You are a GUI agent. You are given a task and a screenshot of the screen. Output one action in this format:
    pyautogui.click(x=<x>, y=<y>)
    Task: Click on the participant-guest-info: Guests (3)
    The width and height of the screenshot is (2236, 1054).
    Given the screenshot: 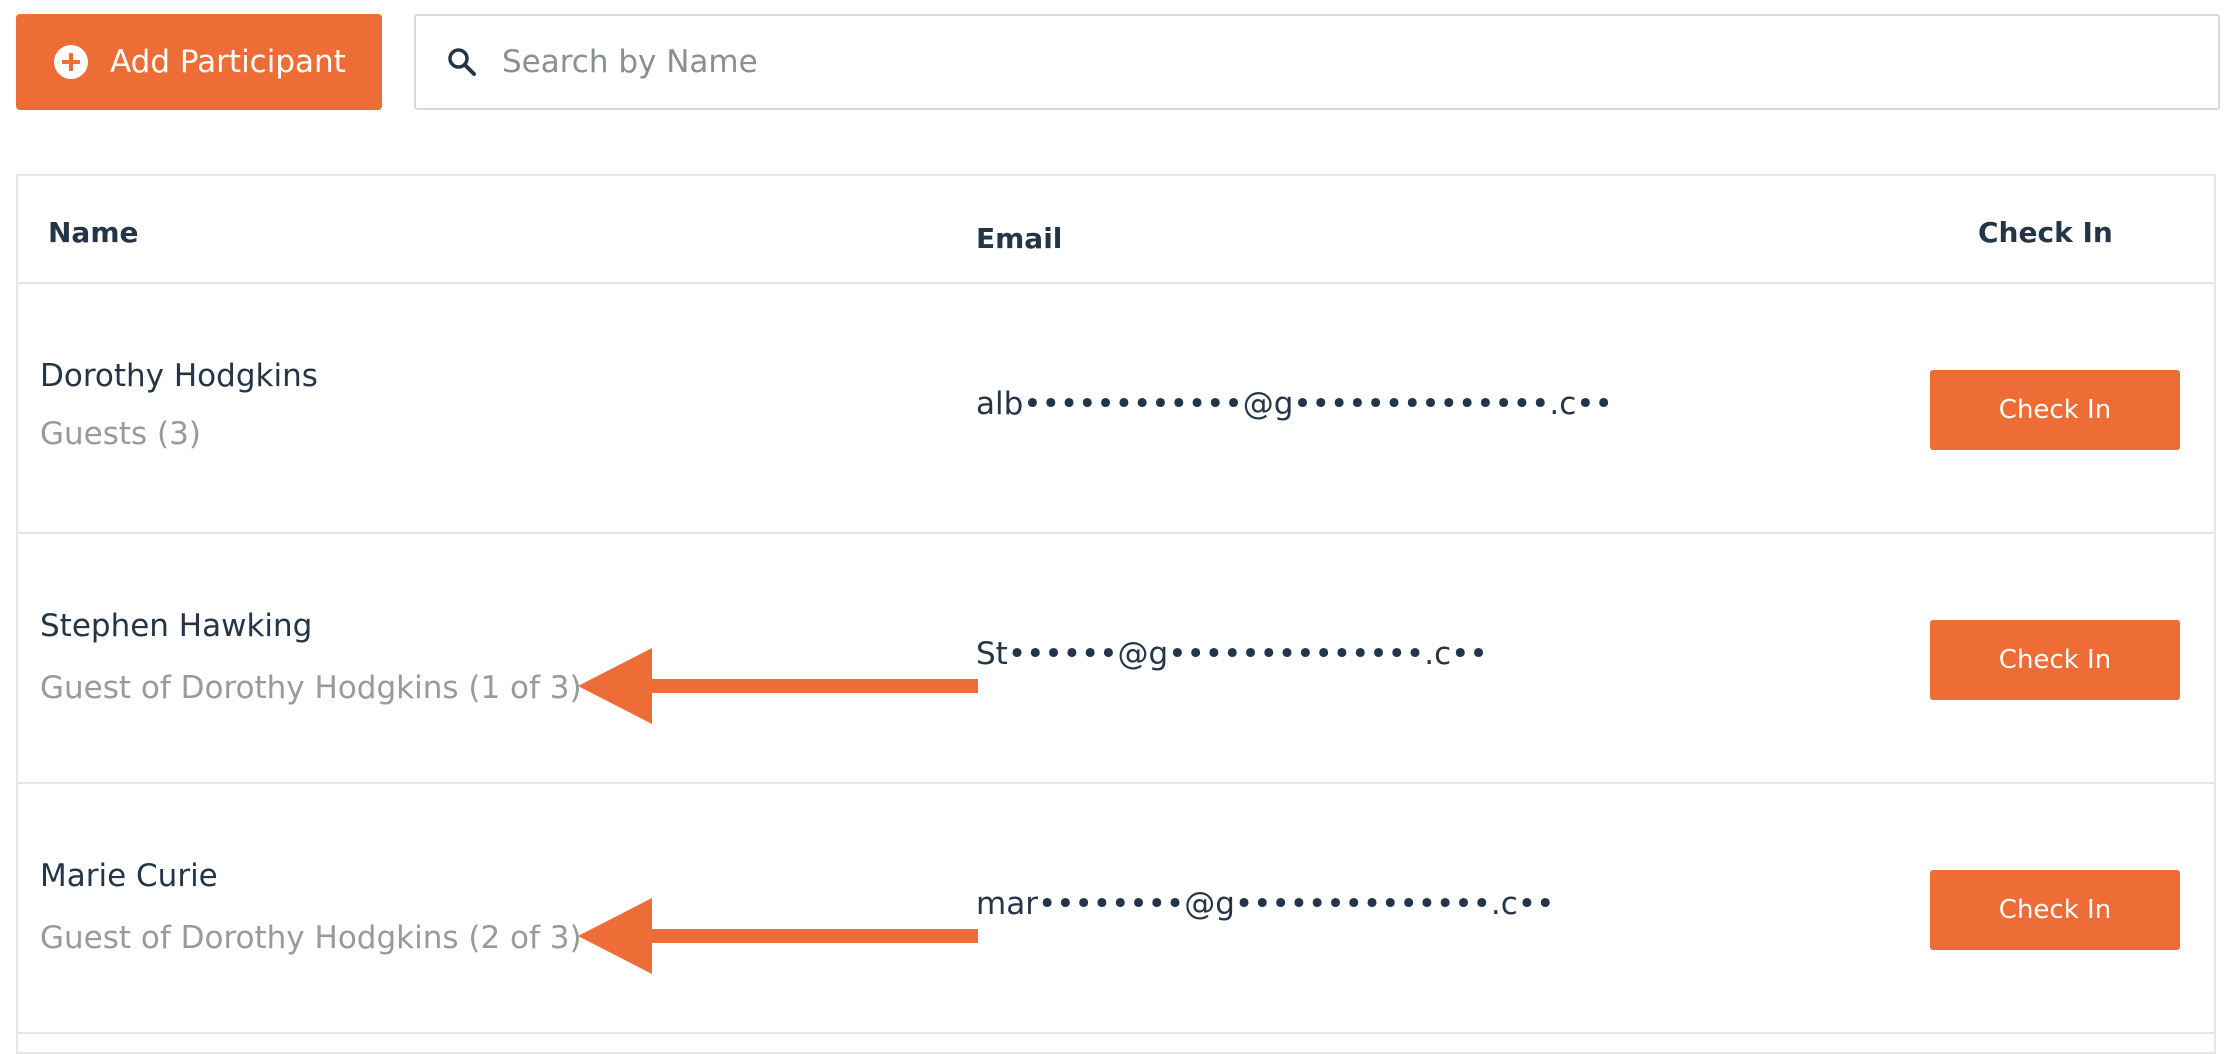 What is the action you would take?
    pyautogui.click(x=120, y=434)
    